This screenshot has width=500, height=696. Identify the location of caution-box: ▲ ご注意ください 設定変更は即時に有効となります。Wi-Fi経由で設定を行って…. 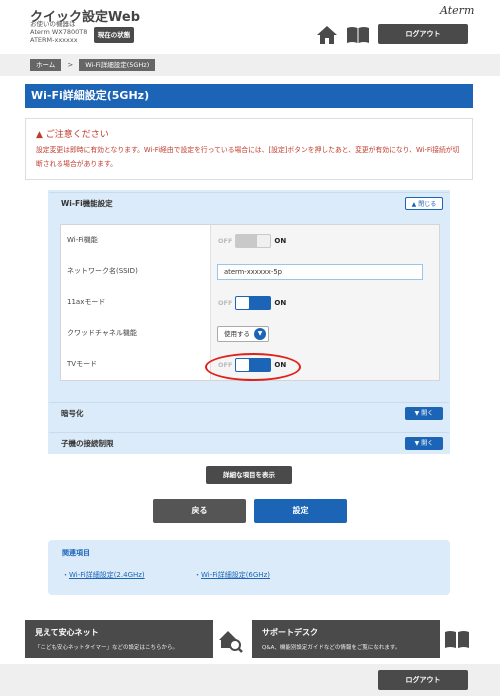
(249, 149).